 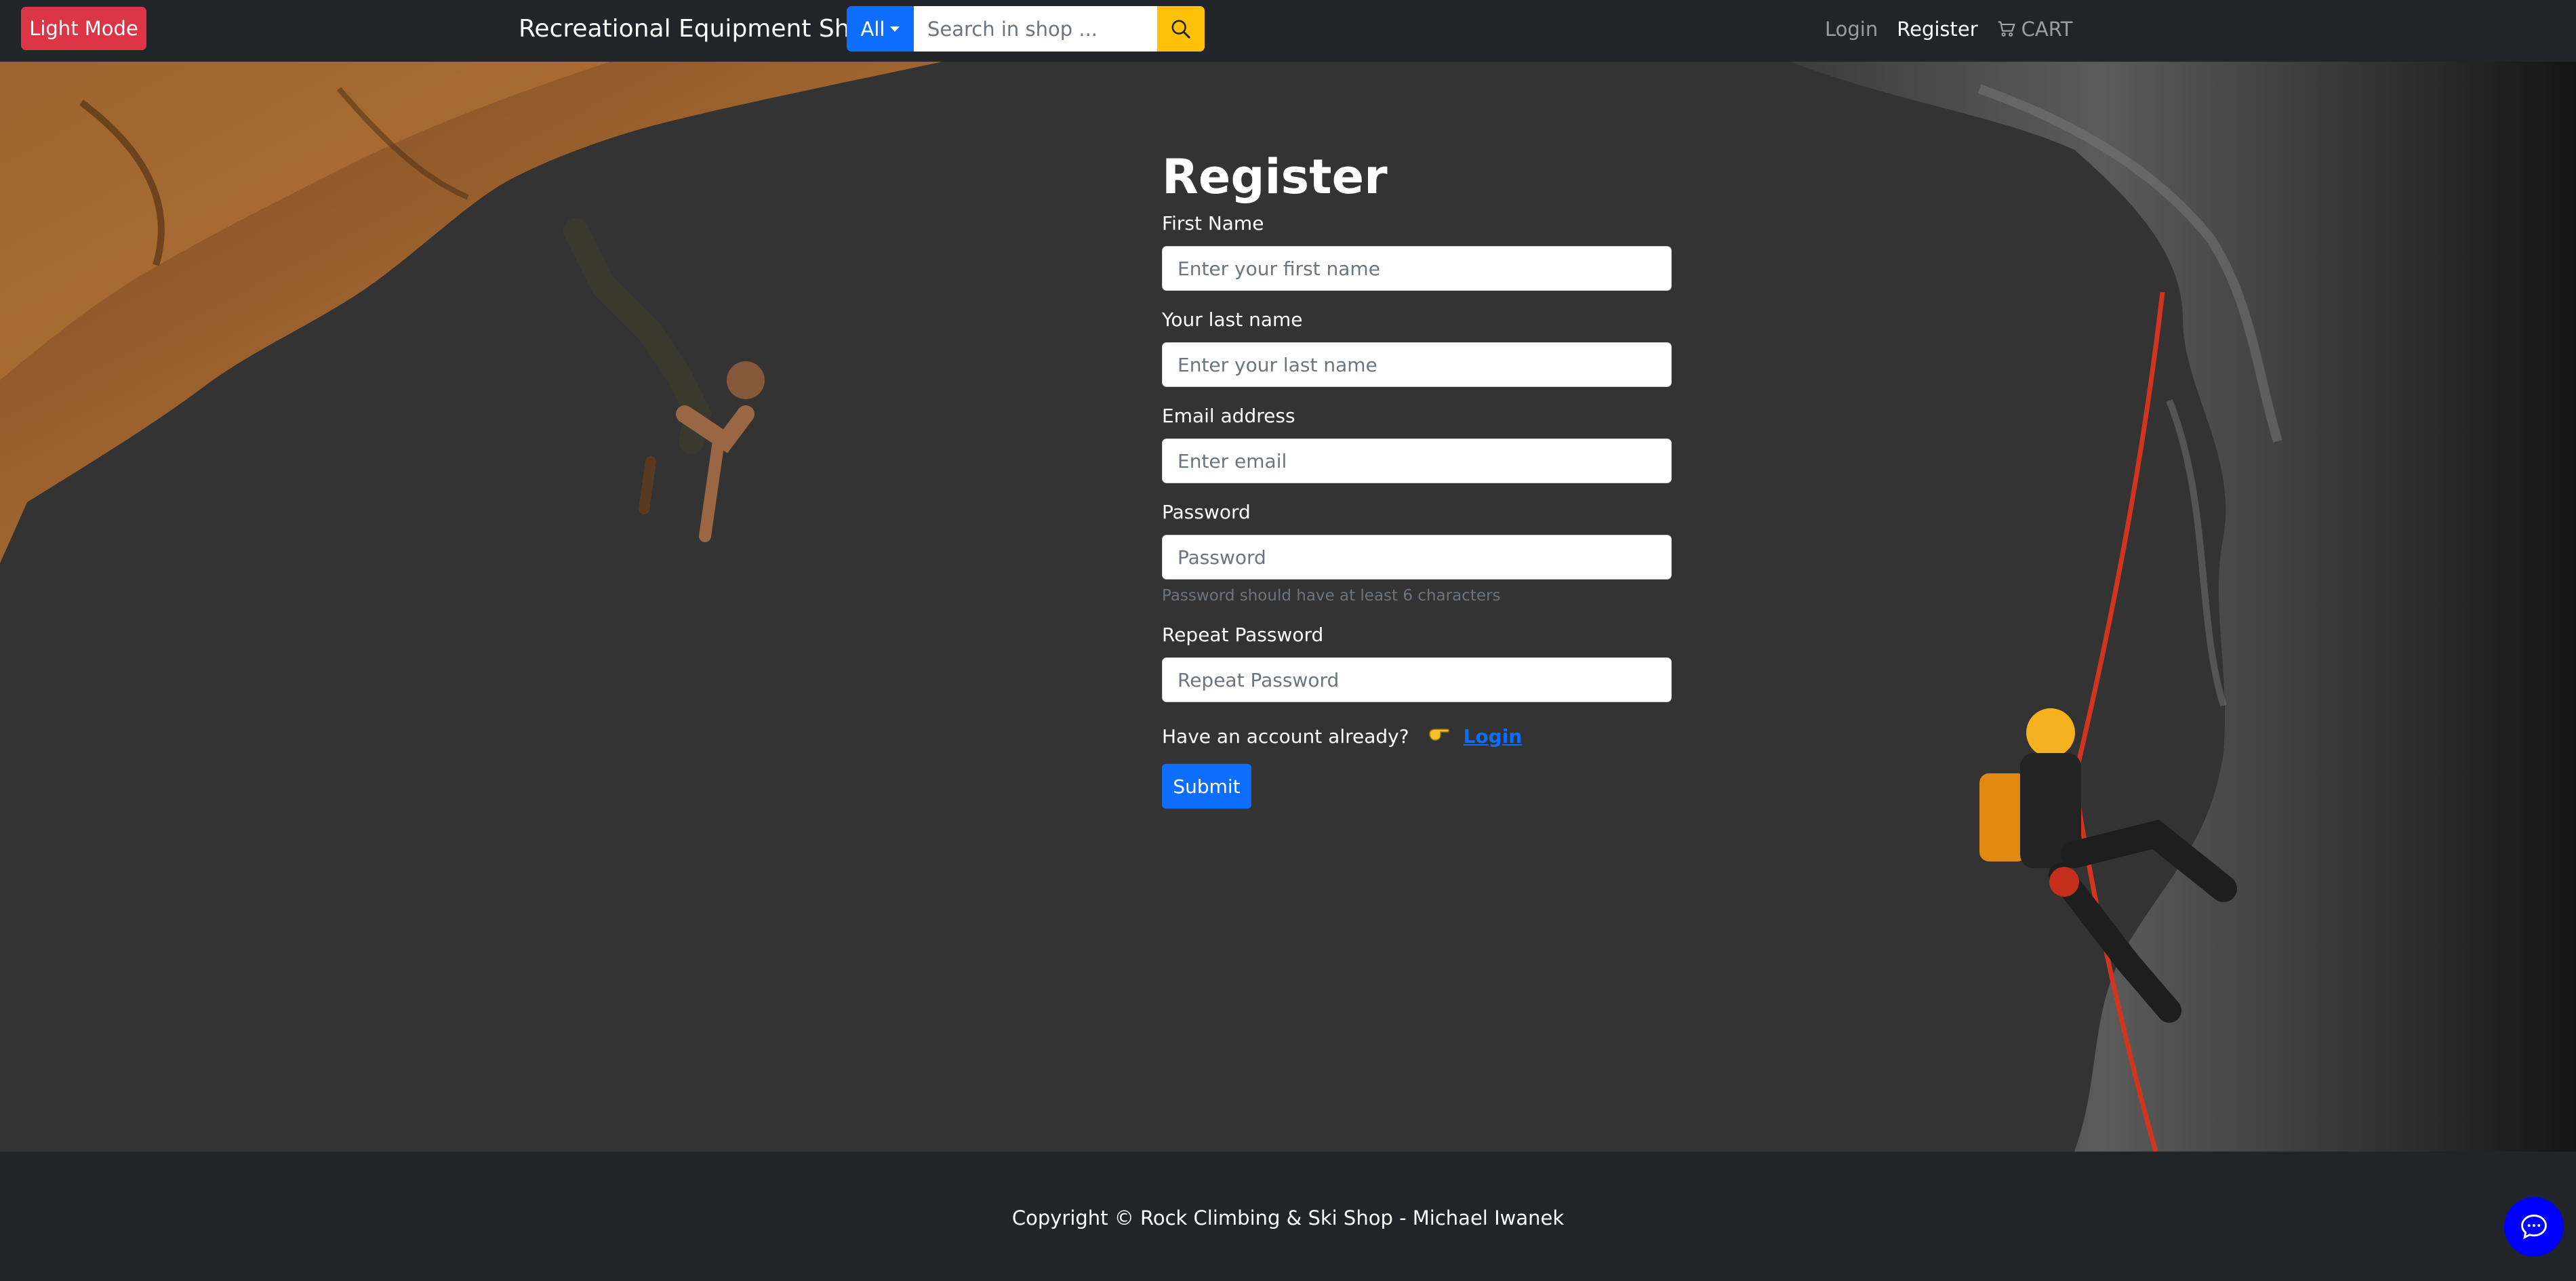 I want to click on nav-login-link: Login, so click(x=1851, y=30).